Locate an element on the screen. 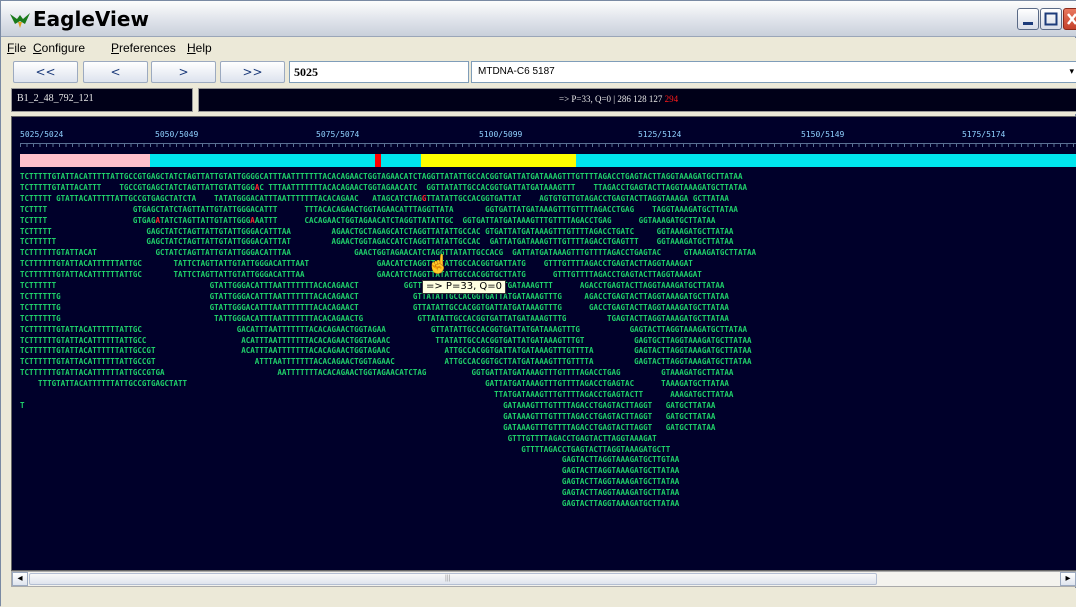  position-label: 5125/5124 is located at coordinates (660, 134).